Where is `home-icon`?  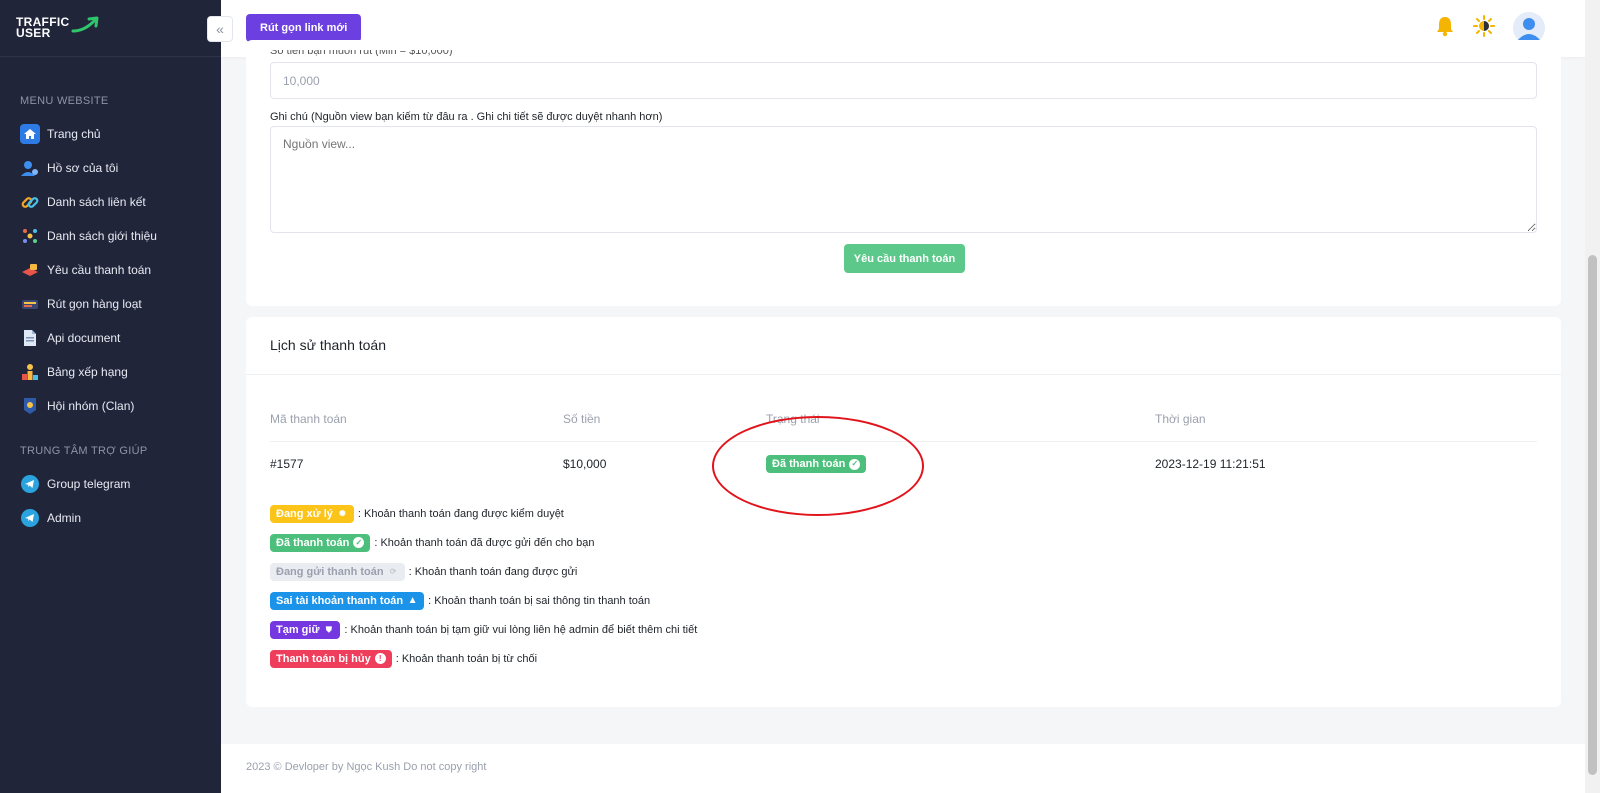 home-icon is located at coordinates (30, 134).